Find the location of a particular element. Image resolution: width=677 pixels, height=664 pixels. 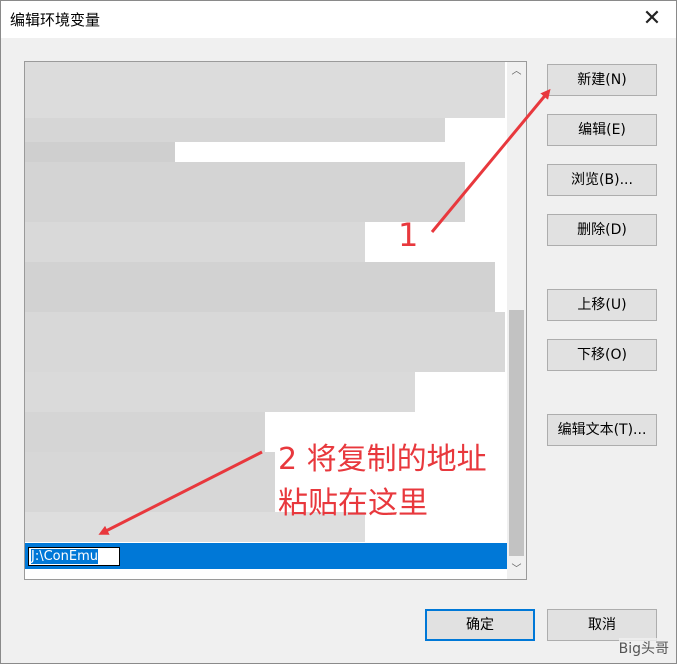

scroll-down-icon: ﹀ is located at coordinates (516, 569).